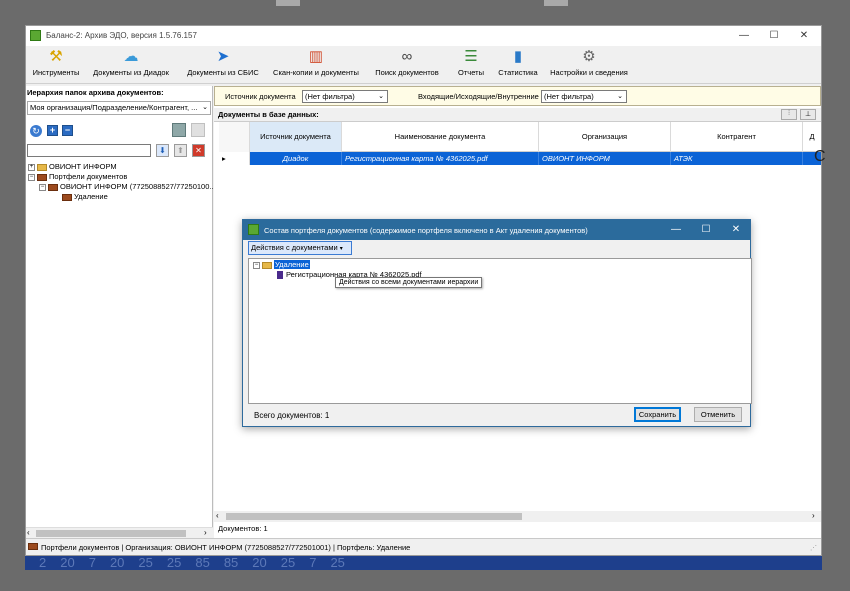 The image size is (850, 591). Describe the element at coordinates (789, 114) in the screenshot. I see `column-settings-icon: ⫶` at that location.